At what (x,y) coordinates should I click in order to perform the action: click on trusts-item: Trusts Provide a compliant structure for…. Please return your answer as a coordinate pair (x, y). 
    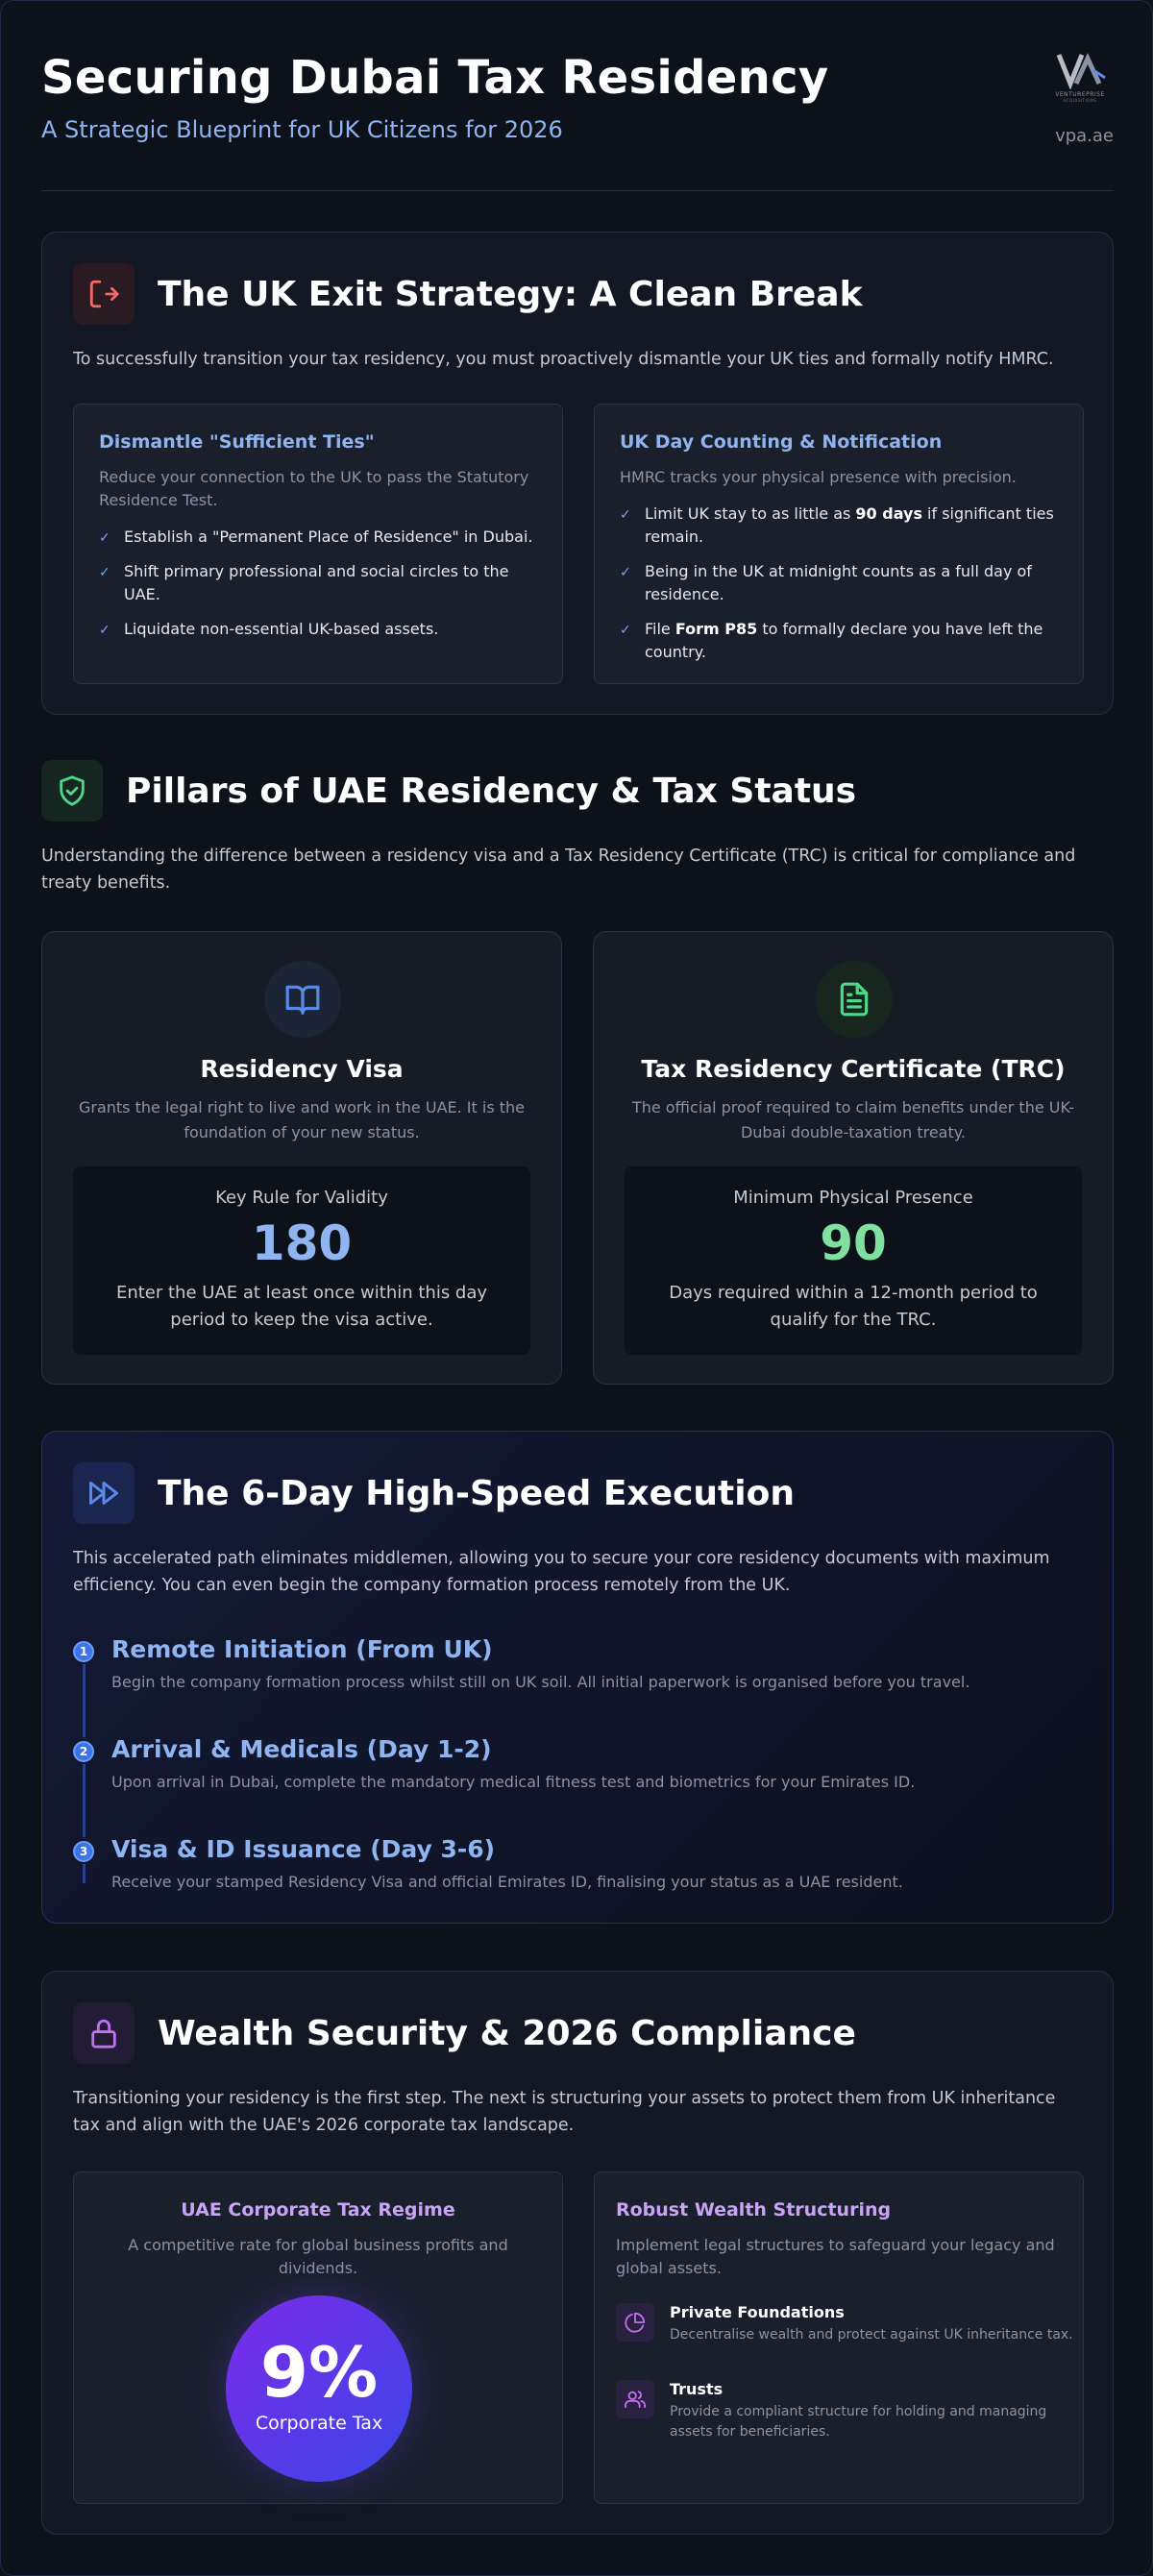
    Looking at the image, I should click on (849, 2411).